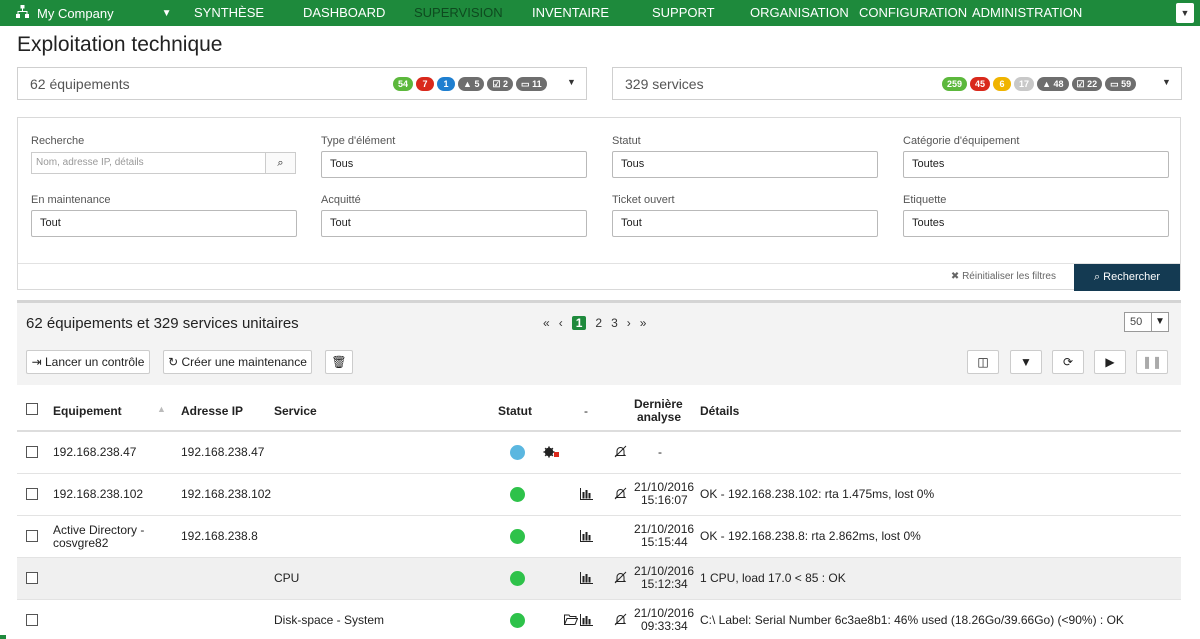 The width and height of the screenshot is (1200, 639). Describe the element at coordinates (599, 453) in the screenshot. I see `table-row: 192.168.238.47 192.168.238.47 -` at that location.